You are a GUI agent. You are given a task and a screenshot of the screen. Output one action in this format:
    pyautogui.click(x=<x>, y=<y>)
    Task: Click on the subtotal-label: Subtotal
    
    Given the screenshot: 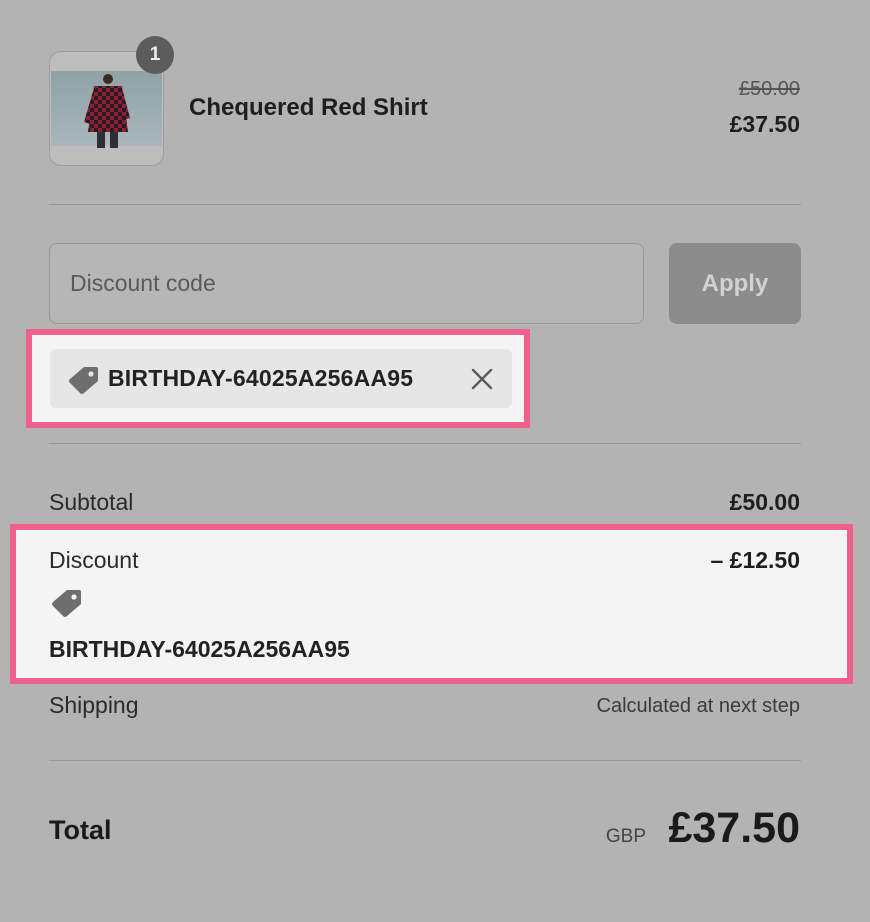 What is the action you would take?
    pyautogui.click(x=91, y=502)
    